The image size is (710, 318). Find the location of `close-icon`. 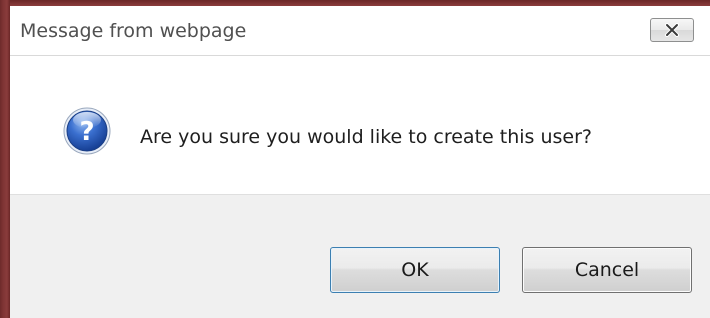

close-icon is located at coordinates (672, 30).